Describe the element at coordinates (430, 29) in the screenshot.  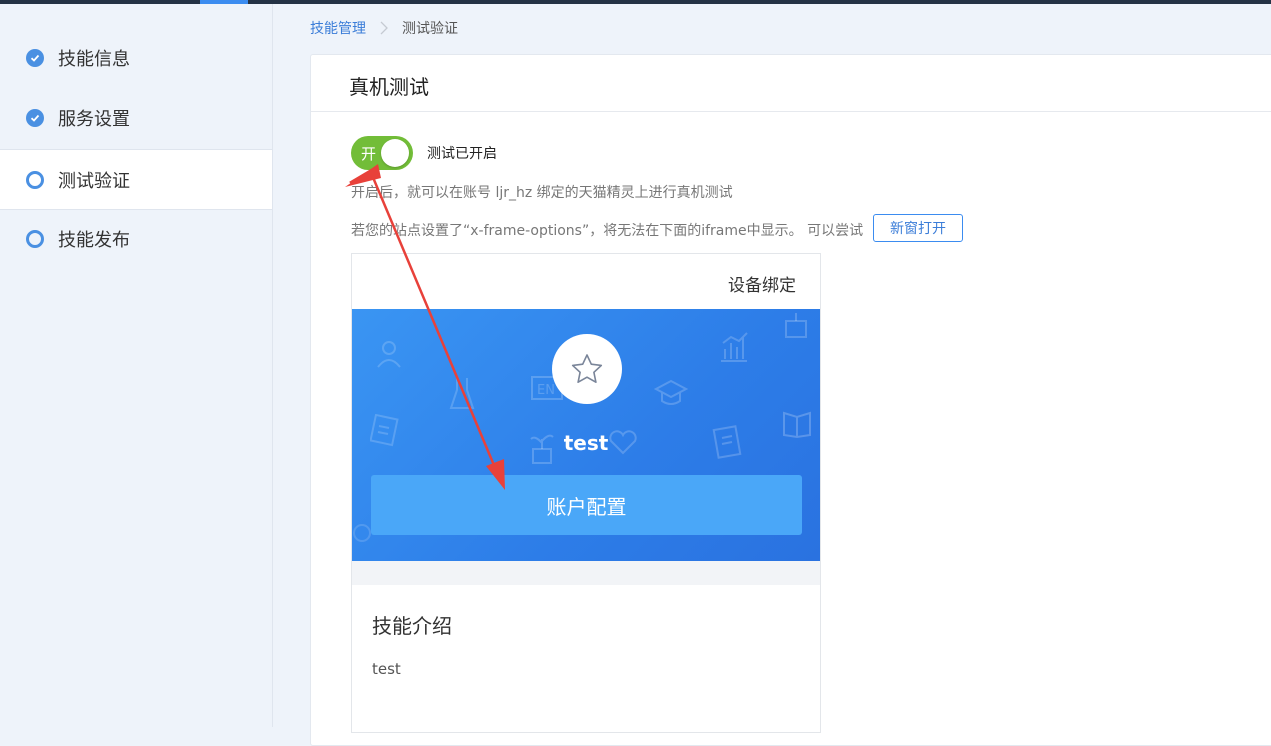
I see `breadcrumb-current: 测试验证` at that location.